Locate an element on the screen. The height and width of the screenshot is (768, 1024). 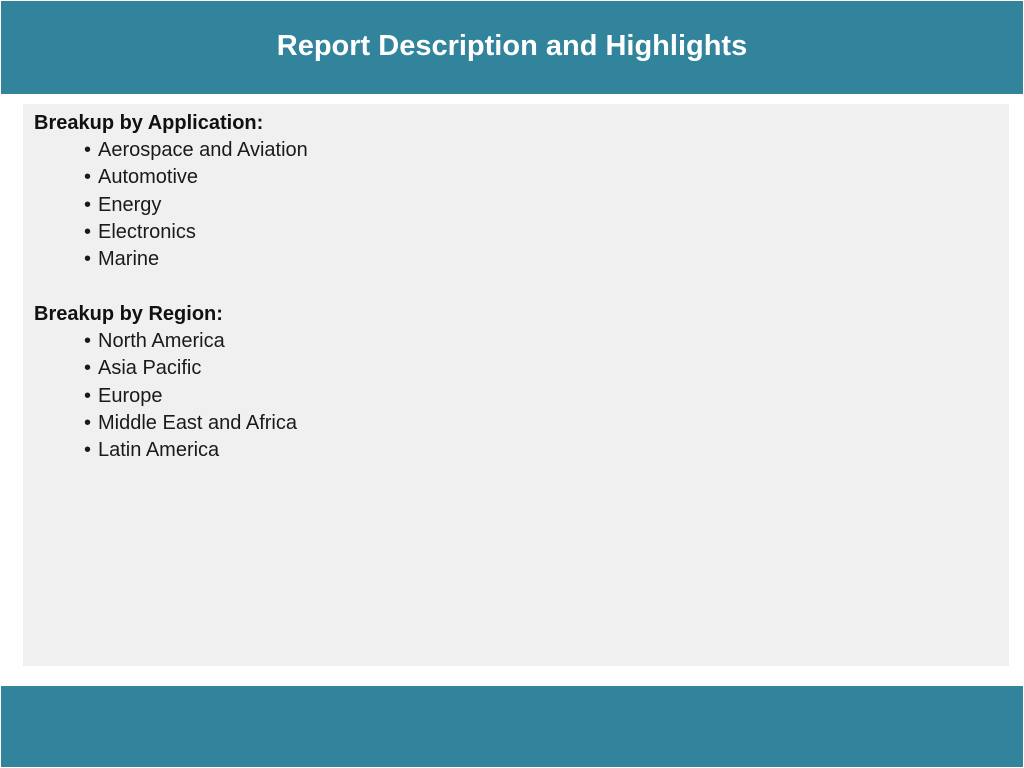
list-item-label: Middle East and Africa is located at coordinates (197, 422).